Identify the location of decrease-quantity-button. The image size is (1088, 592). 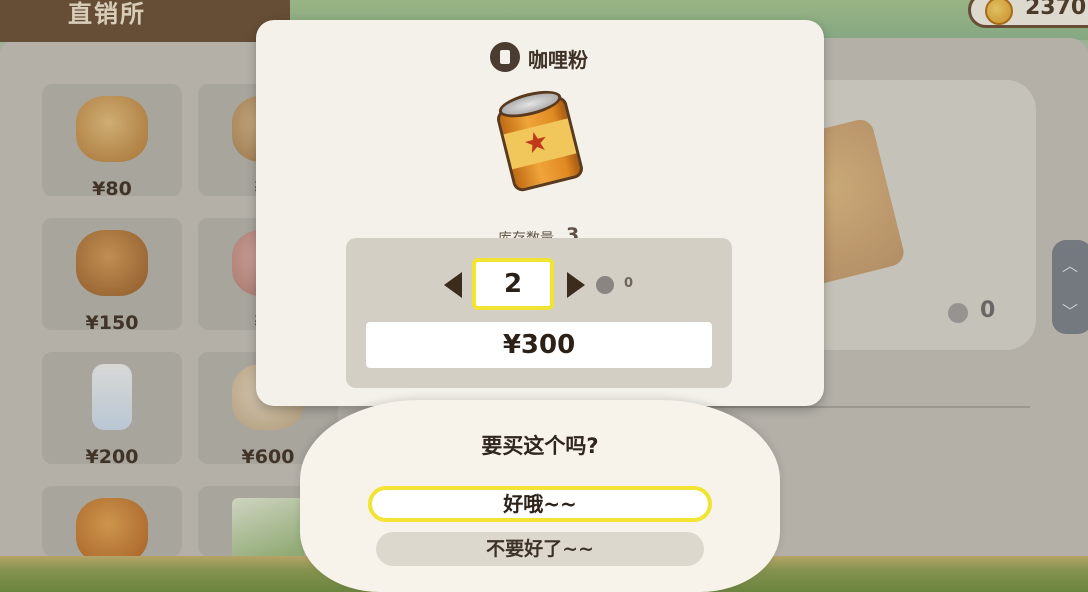
(453, 285).